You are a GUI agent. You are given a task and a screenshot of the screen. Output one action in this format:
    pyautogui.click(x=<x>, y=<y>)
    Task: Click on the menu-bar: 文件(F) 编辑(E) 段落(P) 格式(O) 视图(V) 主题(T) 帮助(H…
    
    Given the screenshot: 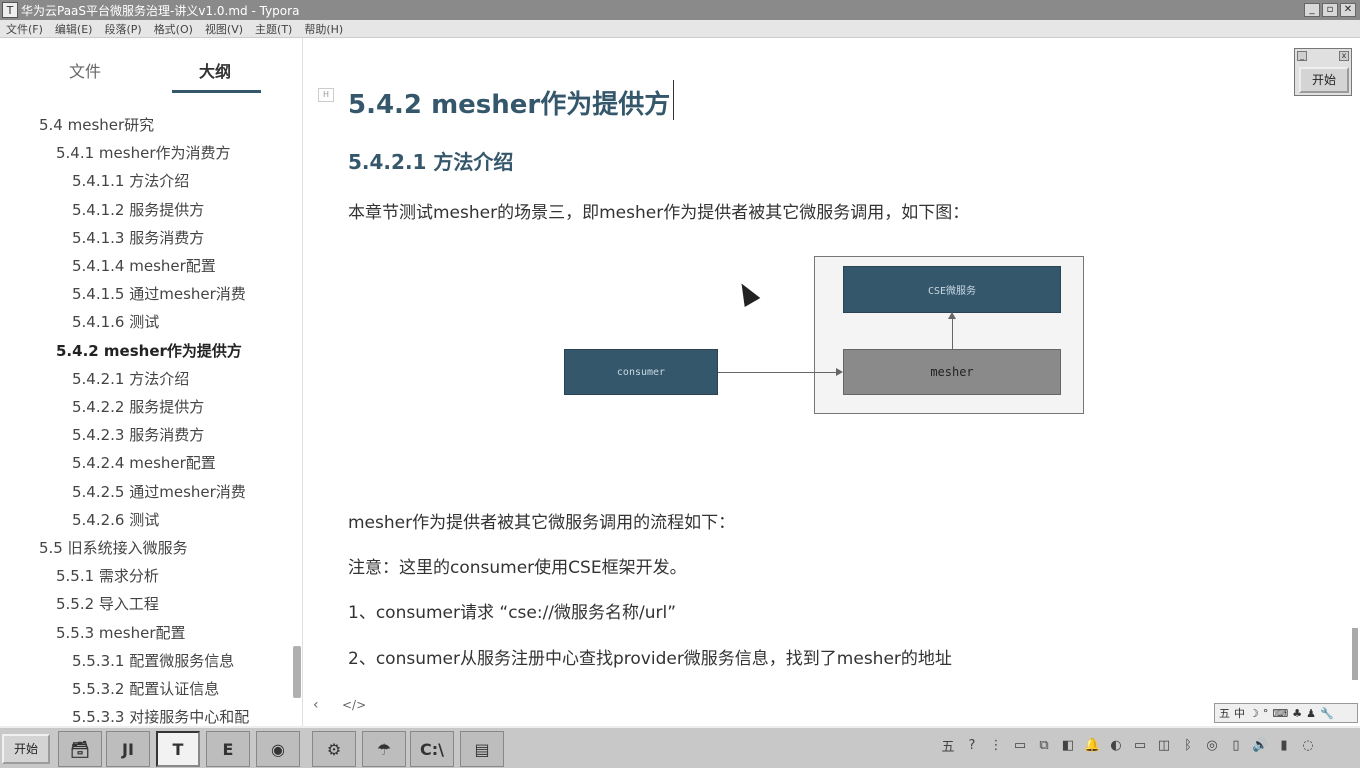 What is the action you would take?
    pyautogui.click(x=680, y=29)
    